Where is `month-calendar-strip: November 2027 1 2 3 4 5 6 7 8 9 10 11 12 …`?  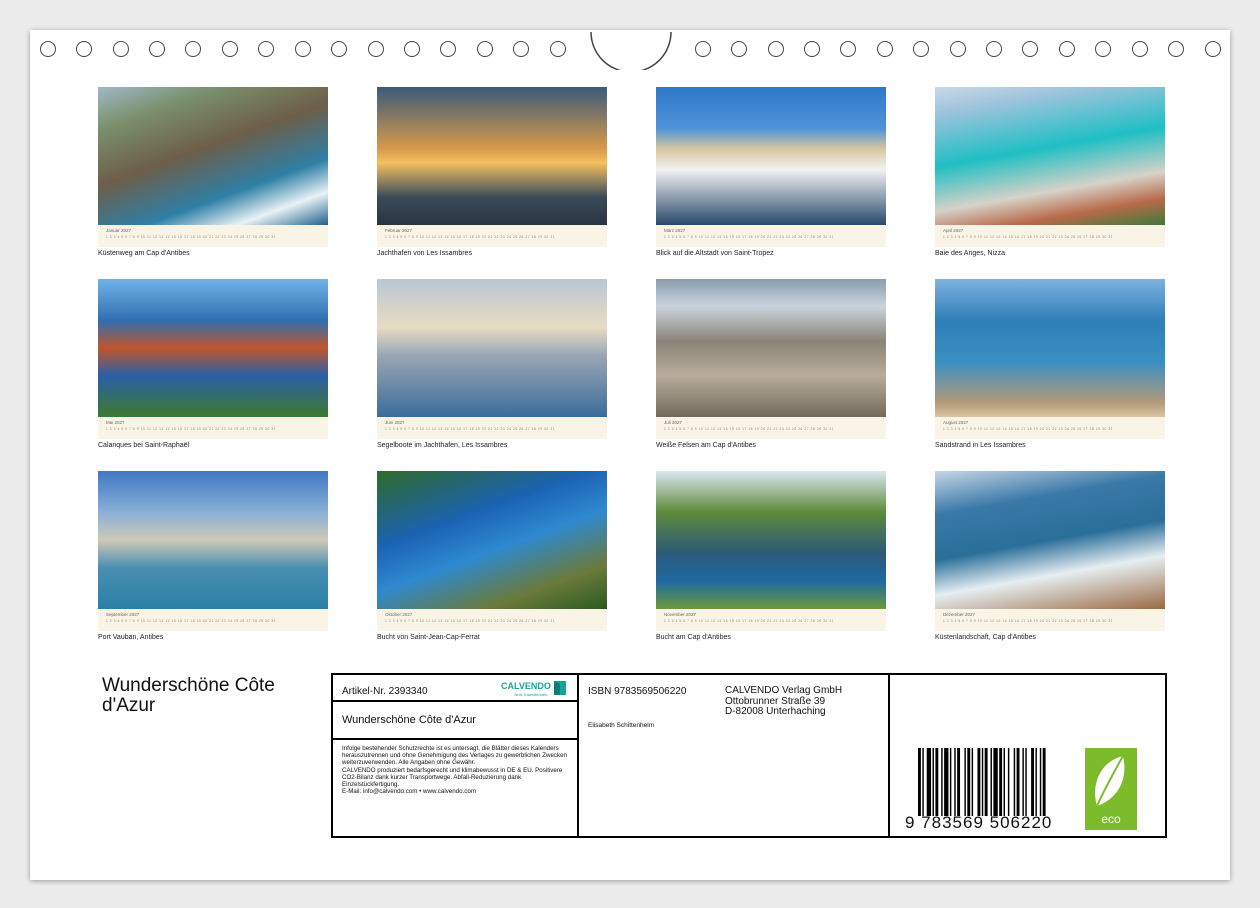
month-calendar-strip: November 2027 1 2 3 4 5 6 7 8 9 10 11 12 … is located at coordinates (771, 620).